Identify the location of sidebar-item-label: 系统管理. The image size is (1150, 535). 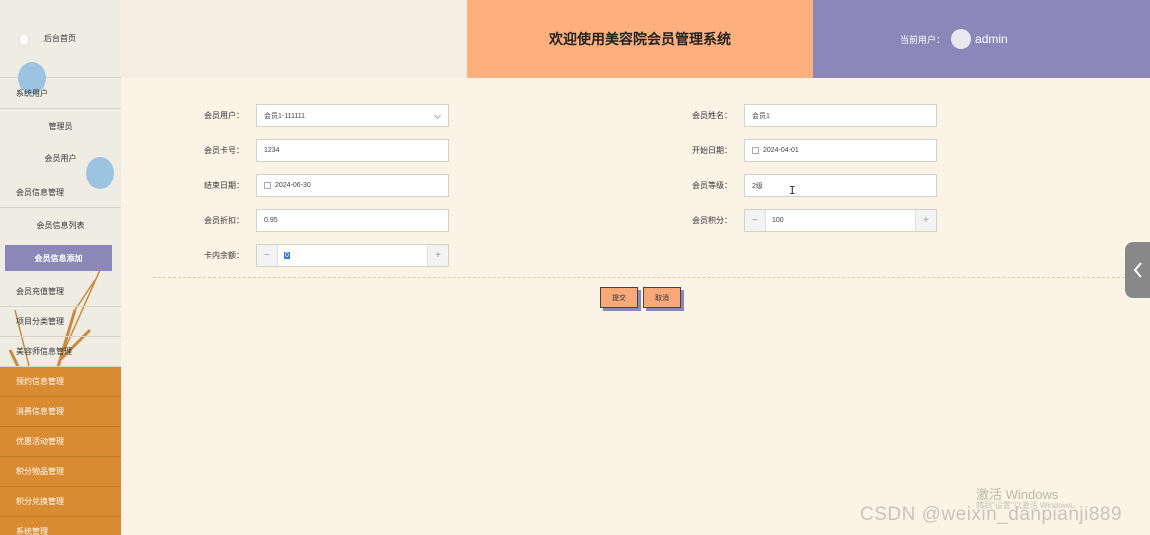
(32, 531).